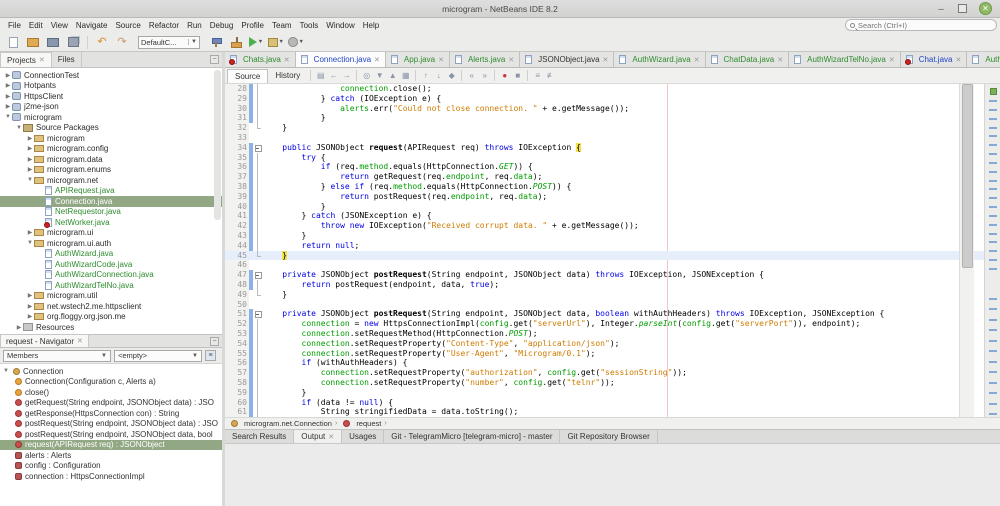 The width and height of the screenshot is (1000, 506). What do you see at coordinates (53, 42) in the screenshot?
I see `open-project-button` at bounding box center [53, 42].